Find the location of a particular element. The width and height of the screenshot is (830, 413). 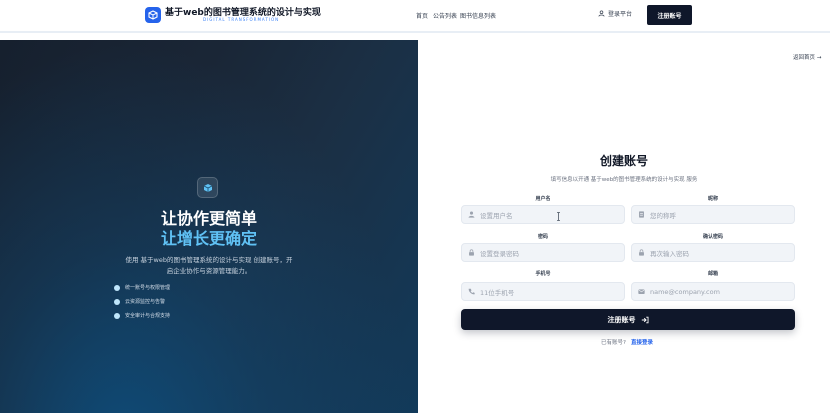

site-subtitle: DIGITAL TRANSFORMATION is located at coordinates (241, 19).